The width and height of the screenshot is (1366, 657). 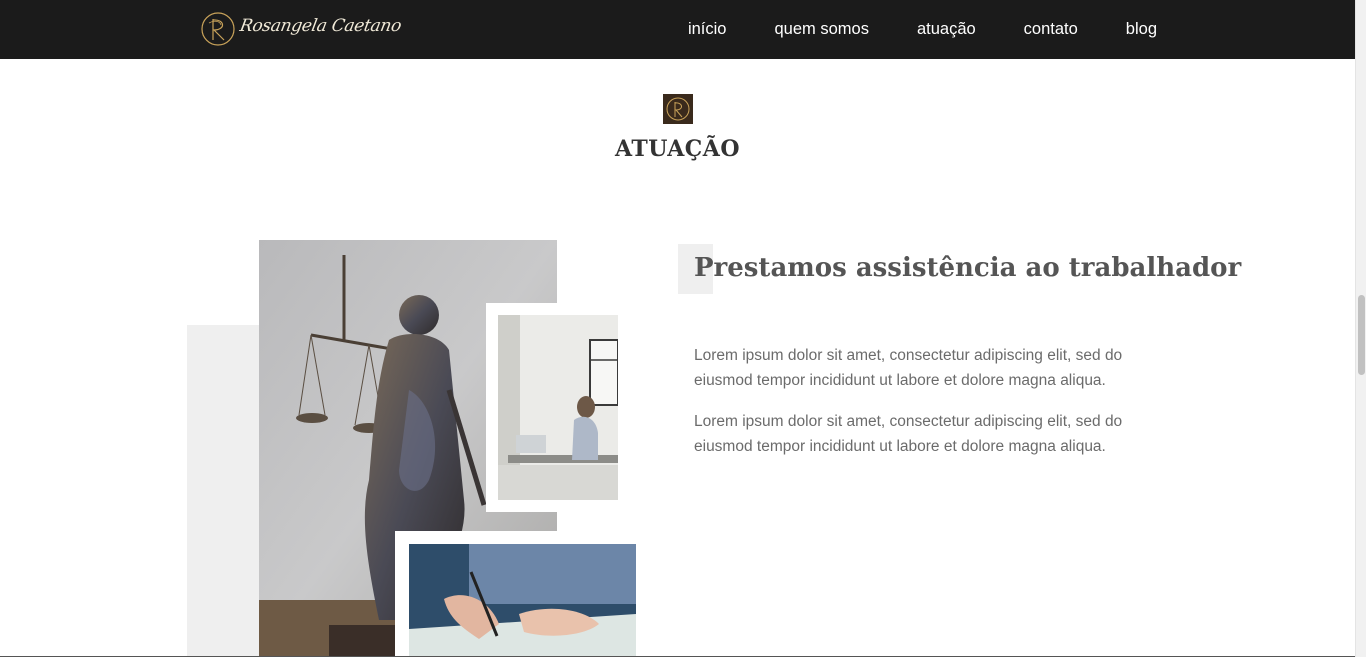 What do you see at coordinates (968, 268) in the screenshot?
I see `section-subheading: Prestamos assistência ao trabalhador` at bounding box center [968, 268].